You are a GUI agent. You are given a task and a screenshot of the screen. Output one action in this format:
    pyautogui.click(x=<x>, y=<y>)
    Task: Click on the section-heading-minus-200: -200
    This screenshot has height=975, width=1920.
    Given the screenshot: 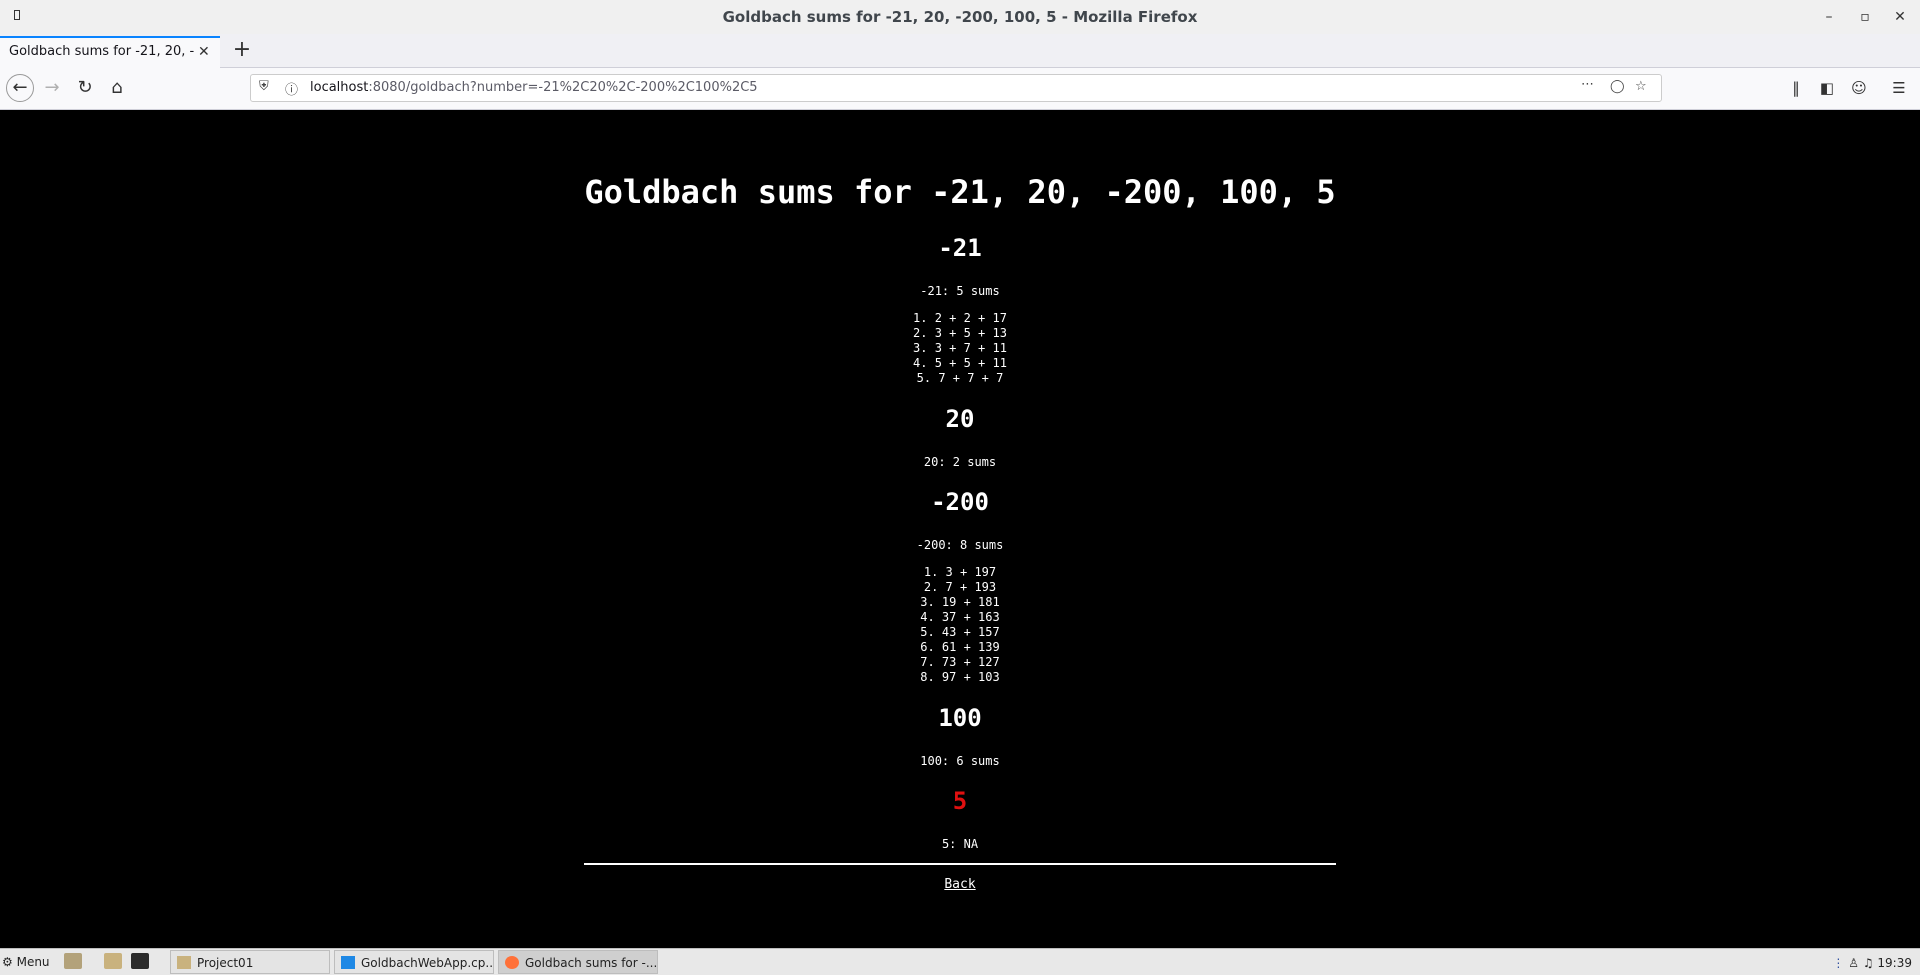 What is the action you would take?
    pyautogui.click(x=960, y=502)
    